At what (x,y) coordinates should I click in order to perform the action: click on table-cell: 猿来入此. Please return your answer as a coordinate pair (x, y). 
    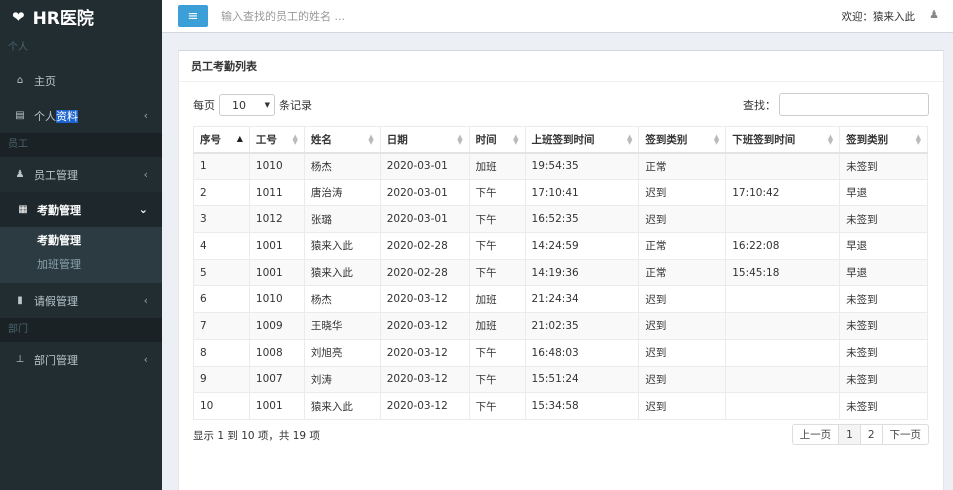
    Looking at the image, I should click on (342, 272).